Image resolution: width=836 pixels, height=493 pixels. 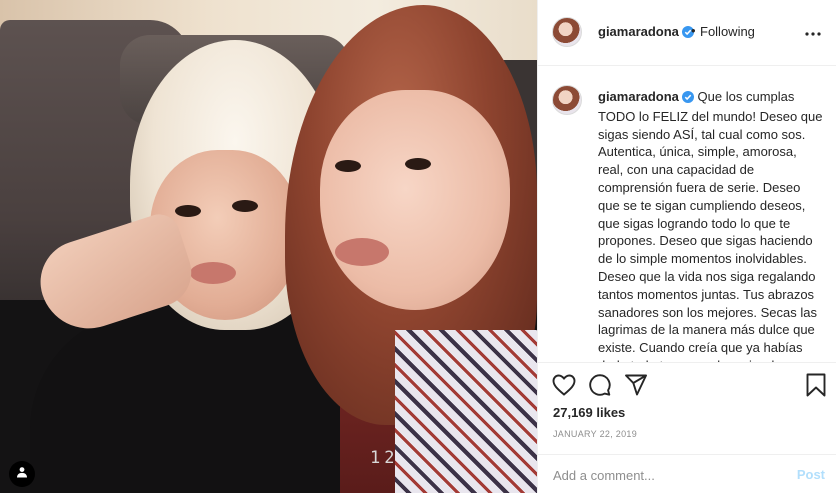 What do you see at coordinates (466, 411) in the screenshot?
I see `photo-plaid-shirt` at bounding box center [466, 411].